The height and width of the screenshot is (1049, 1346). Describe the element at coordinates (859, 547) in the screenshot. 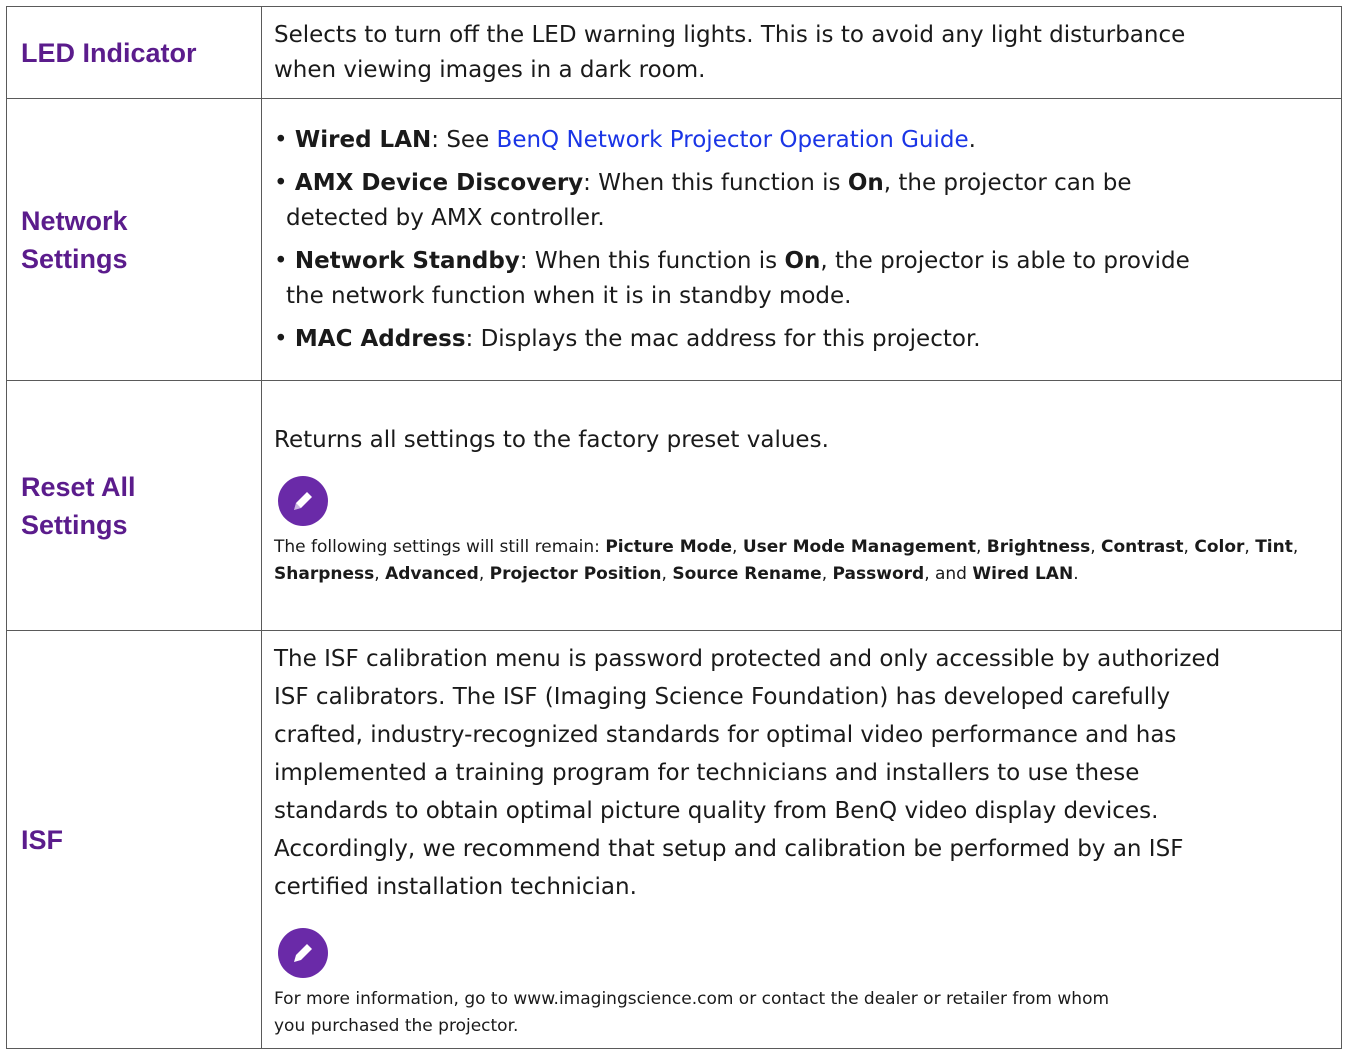

I see `remaining-setting: User Mode Management` at that location.